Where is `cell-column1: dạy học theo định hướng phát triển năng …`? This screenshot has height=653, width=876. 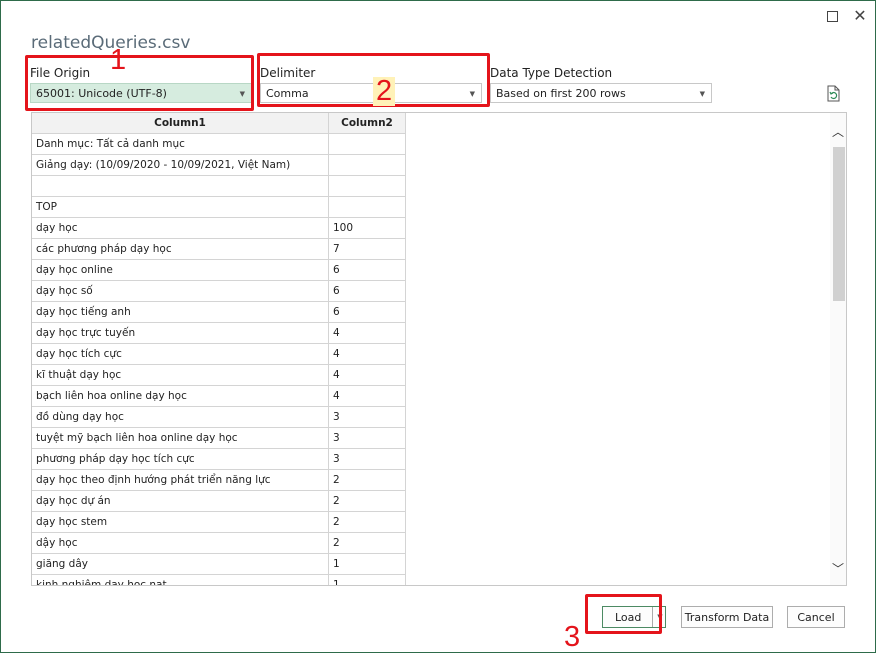
cell-column1: dạy học theo định hướng phát triển năng … is located at coordinates (180, 480).